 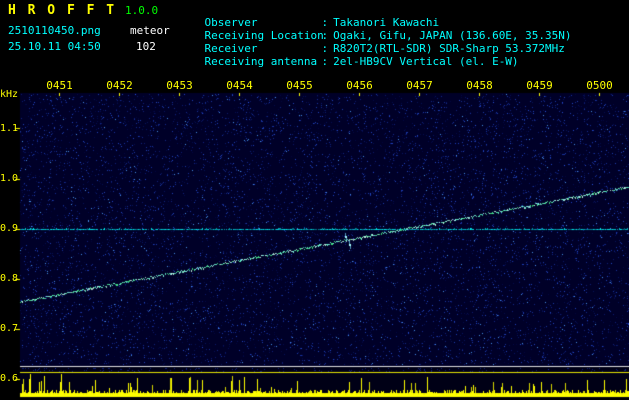 What do you see at coordinates (179, 85) in the screenshot?
I see `time-tick-label: 0453` at bounding box center [179, 85].